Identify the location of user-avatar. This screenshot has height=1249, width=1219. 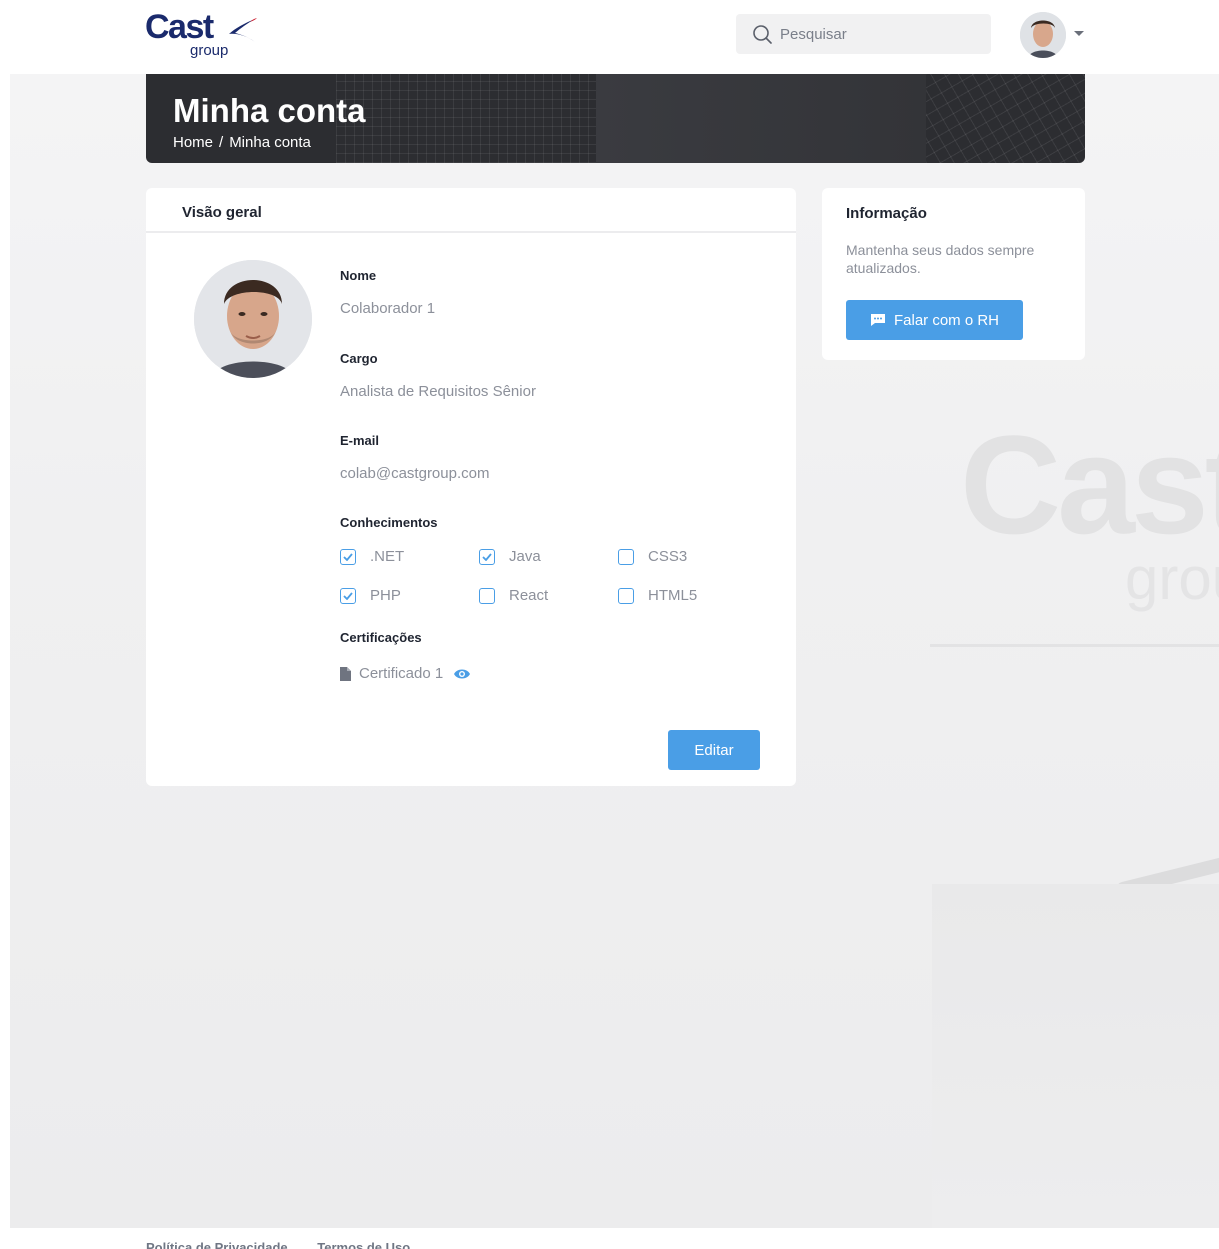
(1043, 35).